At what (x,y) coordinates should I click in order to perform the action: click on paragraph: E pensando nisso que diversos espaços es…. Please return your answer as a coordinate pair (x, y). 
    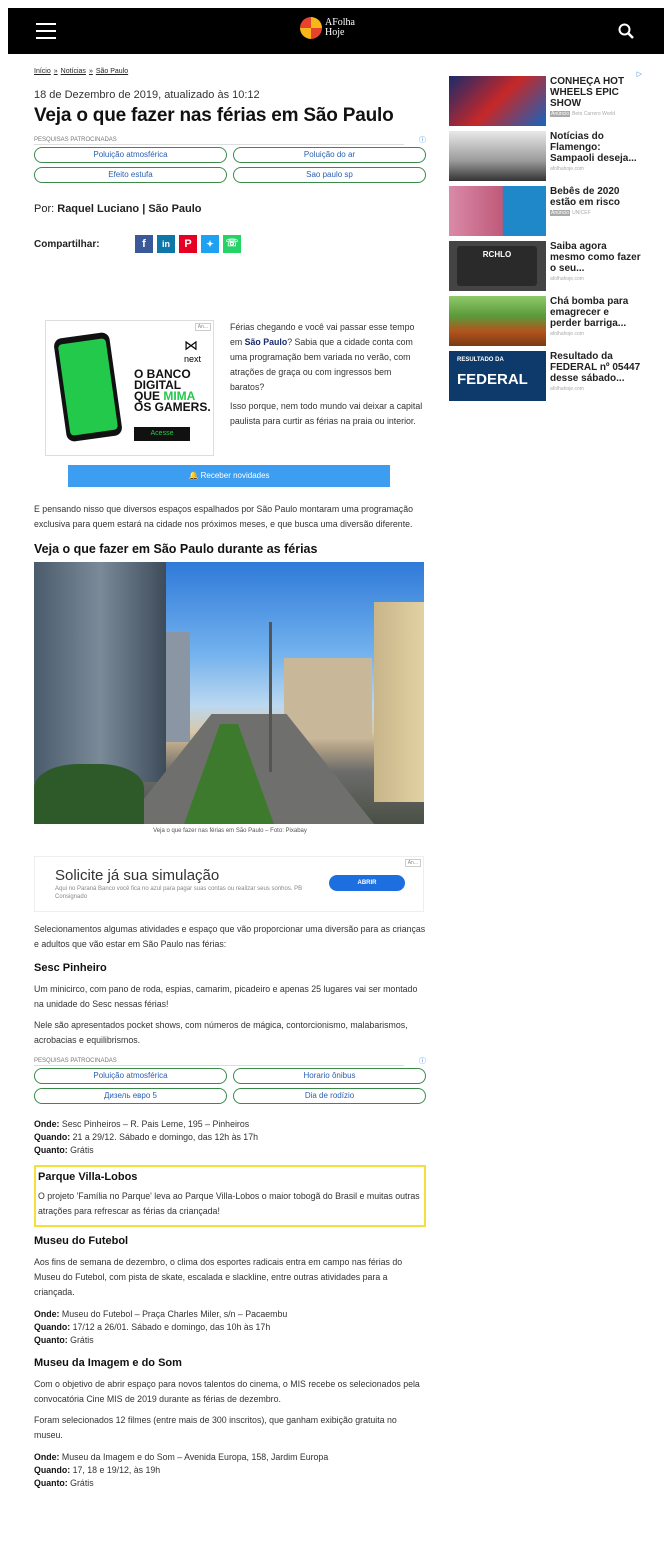
    Looking at the image, I should click on (223, 516).